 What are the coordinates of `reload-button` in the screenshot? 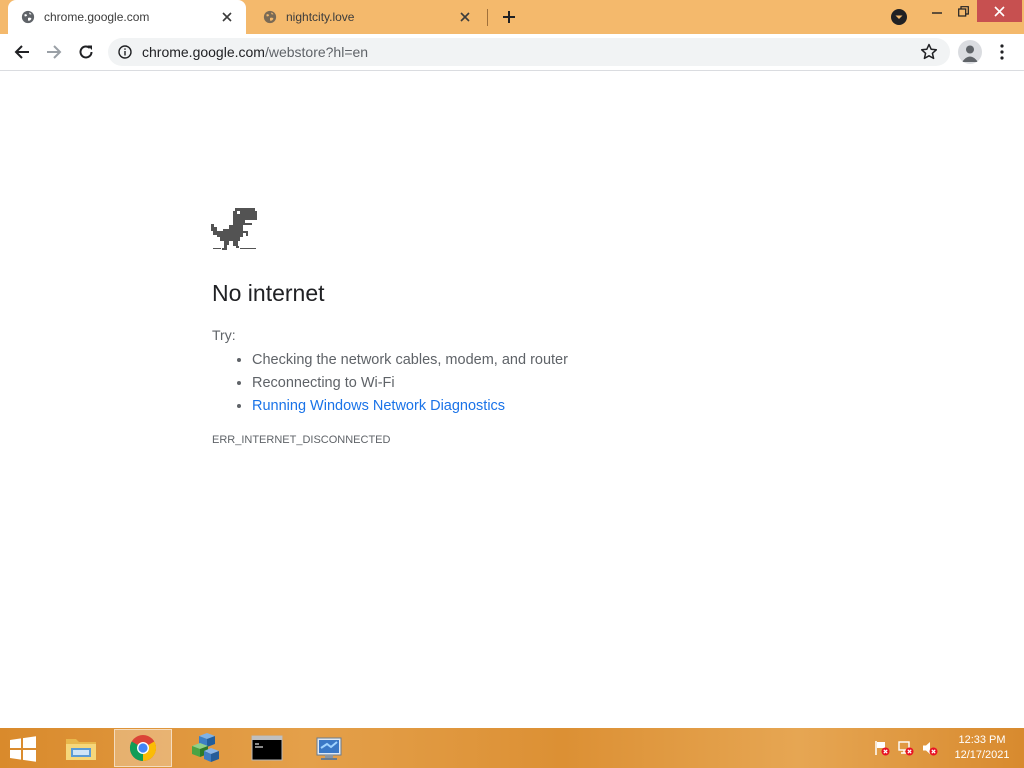 It's located at (86, 52).